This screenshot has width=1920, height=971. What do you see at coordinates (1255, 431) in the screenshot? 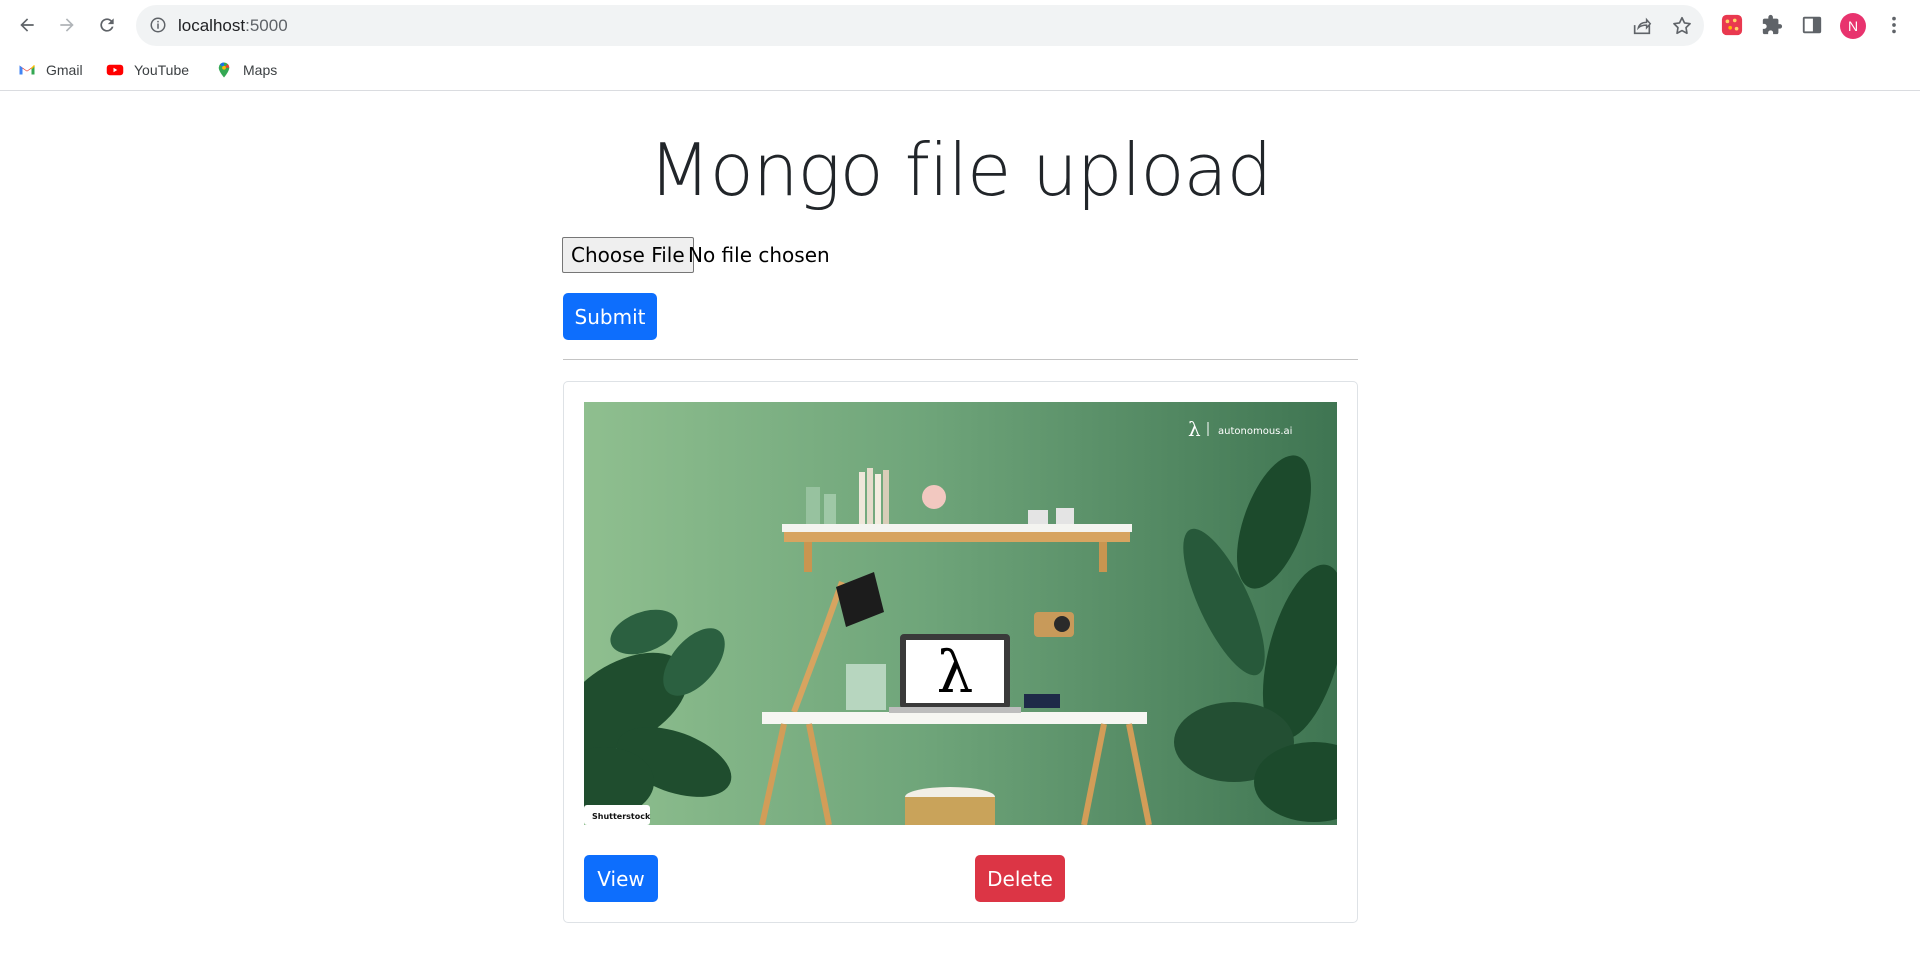
I see `brand-text: autonomous.ai` at bounding box center [1255, 431].